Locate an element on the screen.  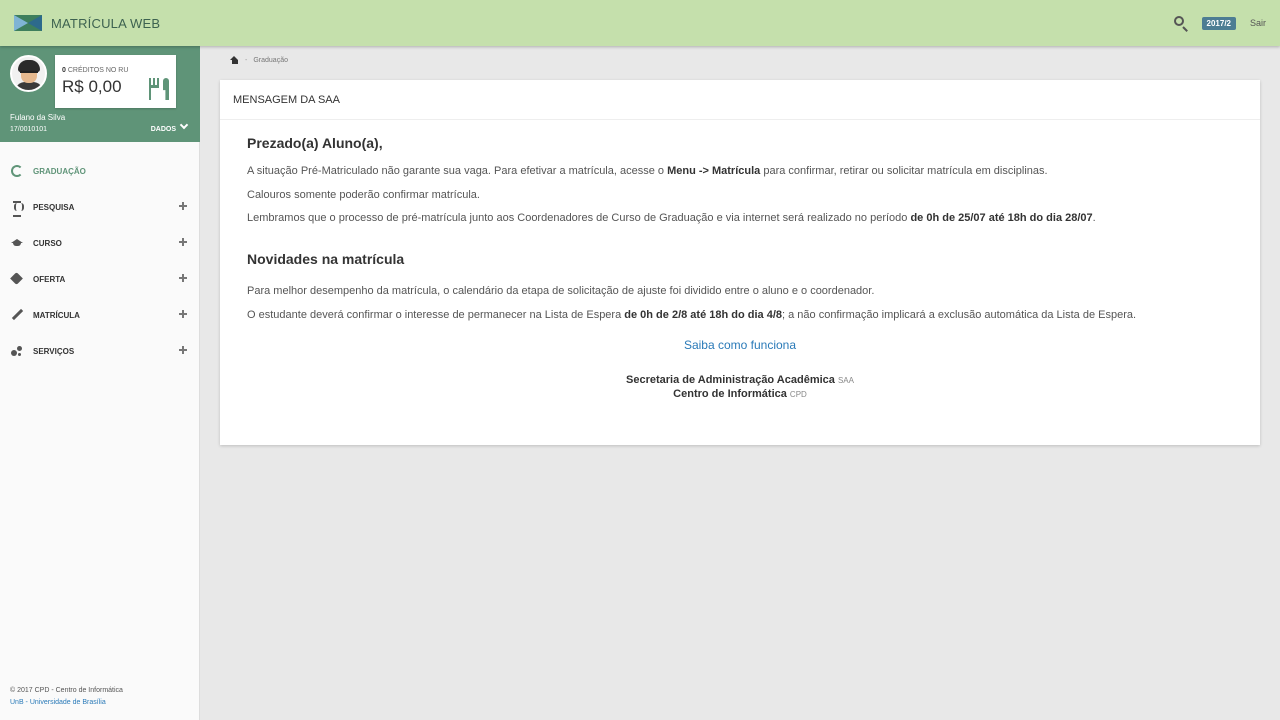
breadcrumb: - Graduação is located at coordinates (259, 60).